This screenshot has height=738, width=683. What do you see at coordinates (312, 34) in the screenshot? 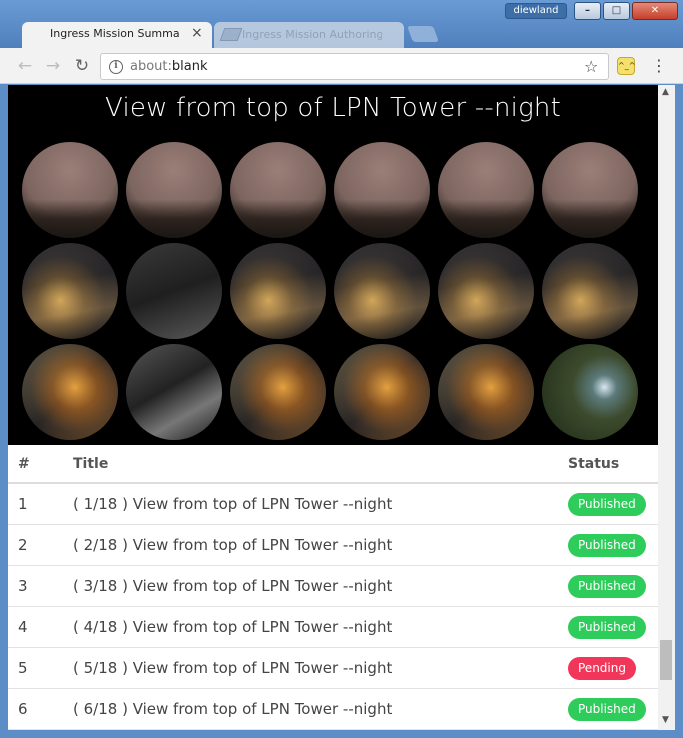
I see `tab-title: Ingress Mission Authoring` at bounding box center [312, 34].